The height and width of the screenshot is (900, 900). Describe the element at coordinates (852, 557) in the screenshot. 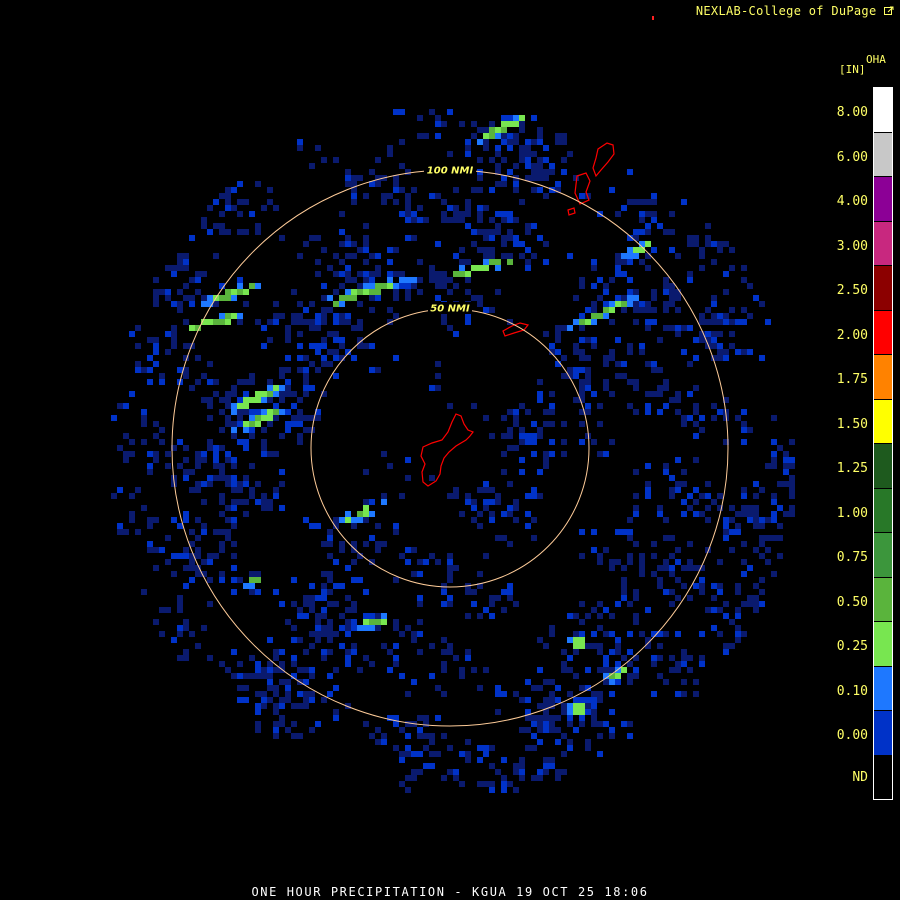

I see `legend-label: 0.75` at that location.